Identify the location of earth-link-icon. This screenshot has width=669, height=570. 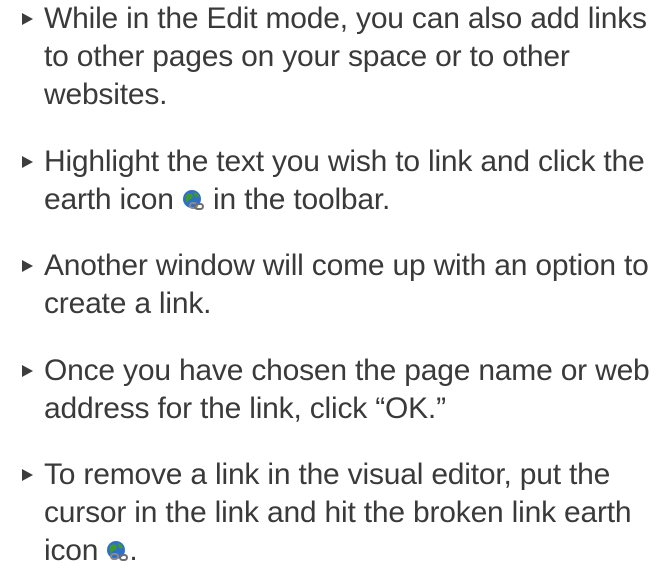
(193, 200).